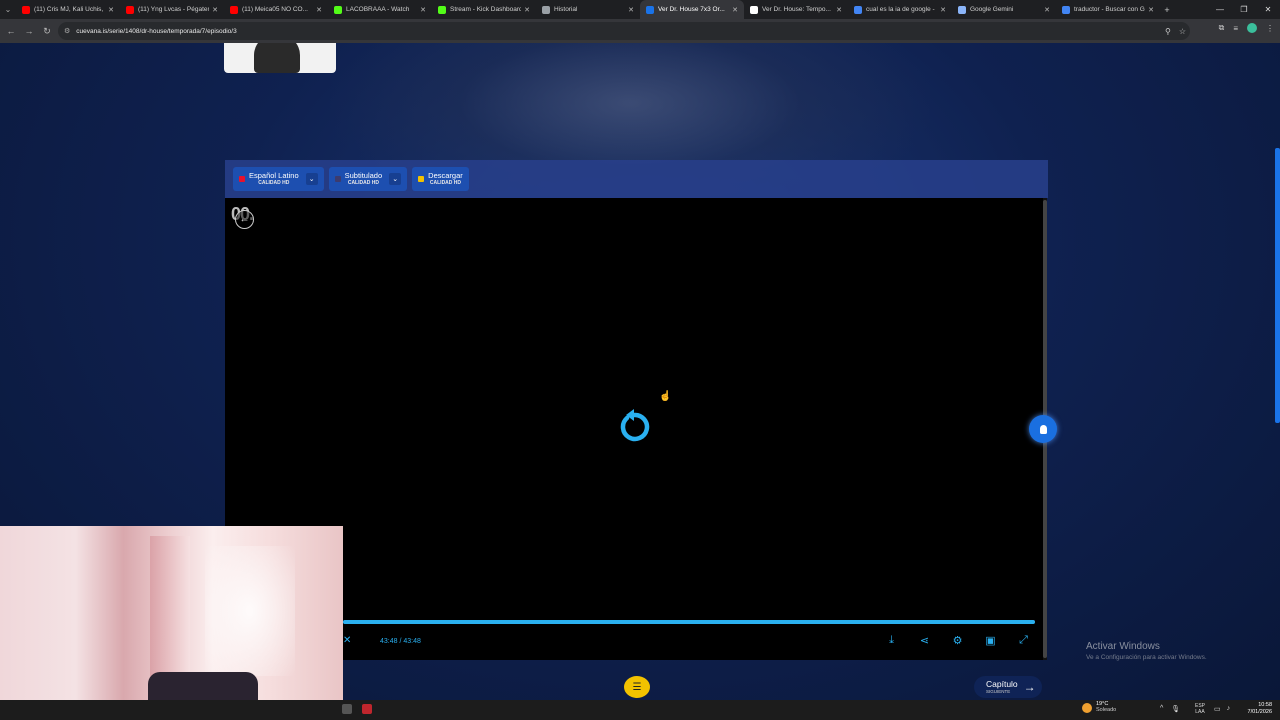 Image resolution: width=1280 pixels, height=720 pixels. Describe the element at coordinates (244, 219) in the screenshot. I see `player-back-button: ←` at that location.